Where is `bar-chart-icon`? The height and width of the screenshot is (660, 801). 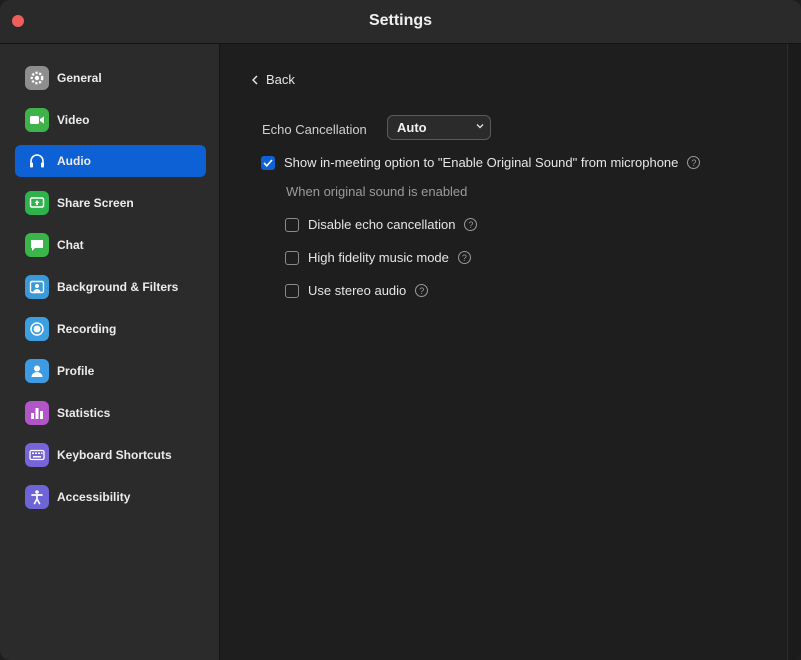 bar-chart-icon is located at coordinates (37, 413).